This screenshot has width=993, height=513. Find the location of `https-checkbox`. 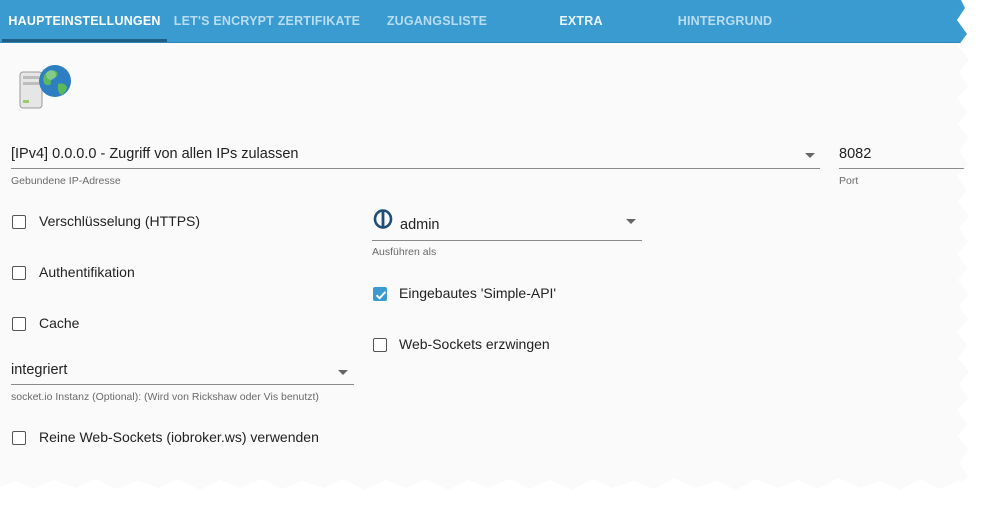

https-checkbox is located at coordinates (19, 222).